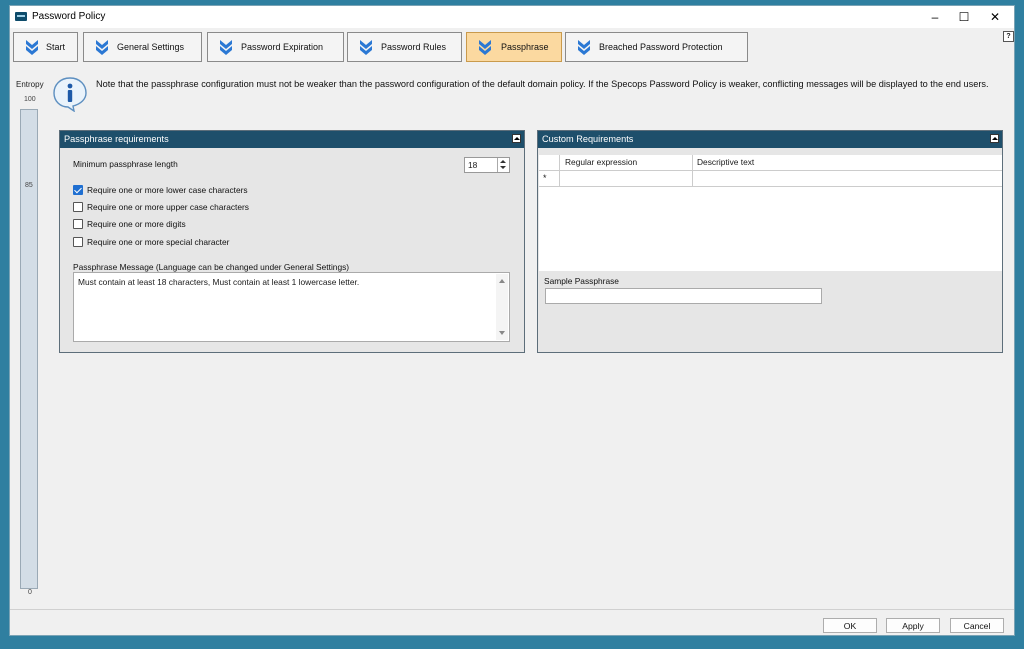  What do you see at coordinates (473, 165) in the screenshot?
I see `min-length-value: 18` at bounding box center [473, 165].